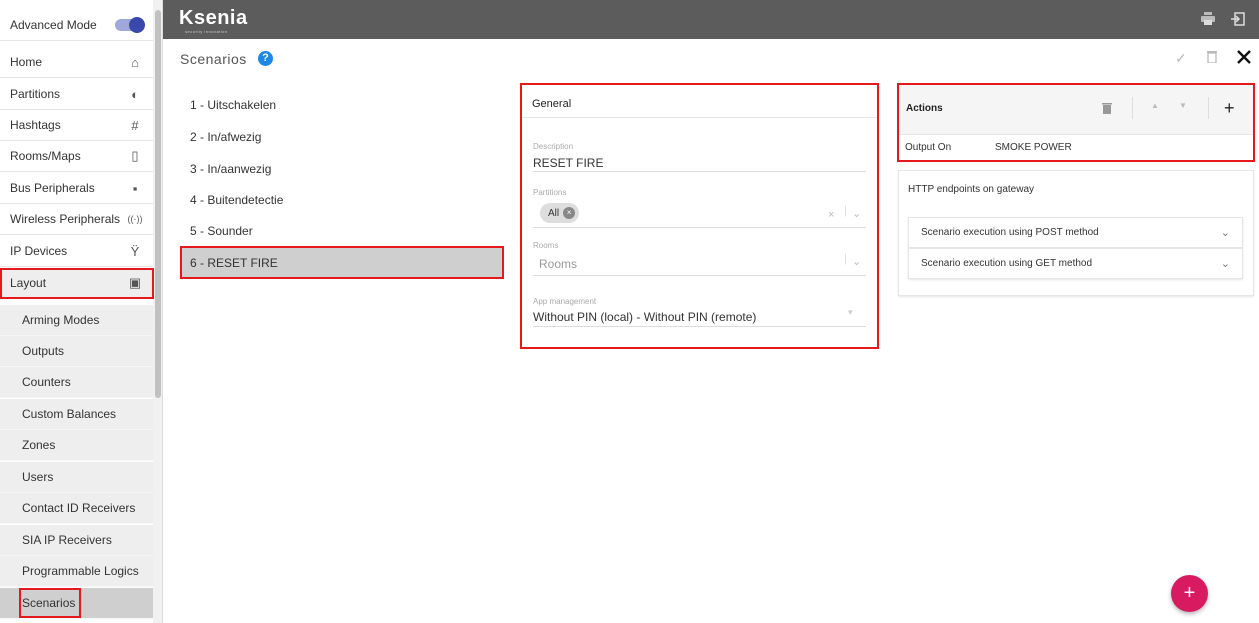 This screenshot has width=1259, height=623. Describe the element at coordinates (135, 251) in the screenshot. I see `plug-icon: Ÿ` at that location.